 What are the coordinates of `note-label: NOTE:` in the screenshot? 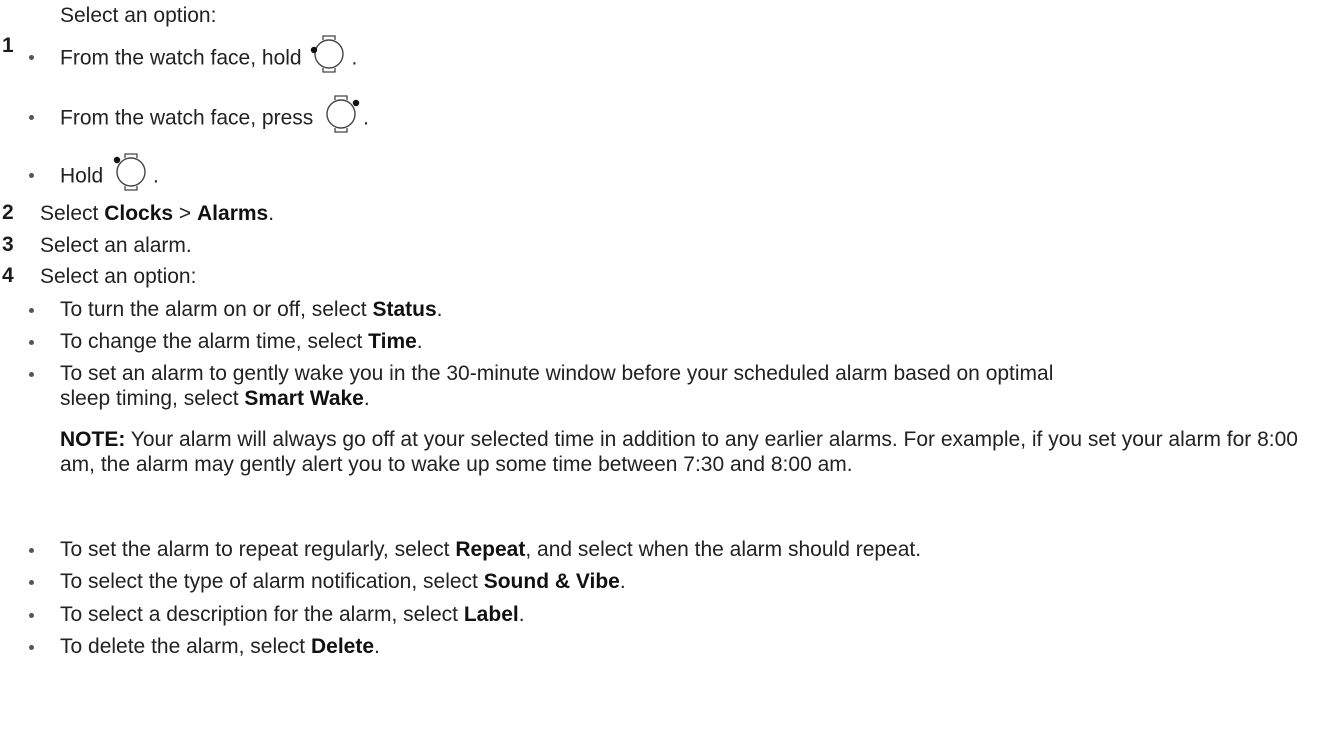 It's located at (93, 439).